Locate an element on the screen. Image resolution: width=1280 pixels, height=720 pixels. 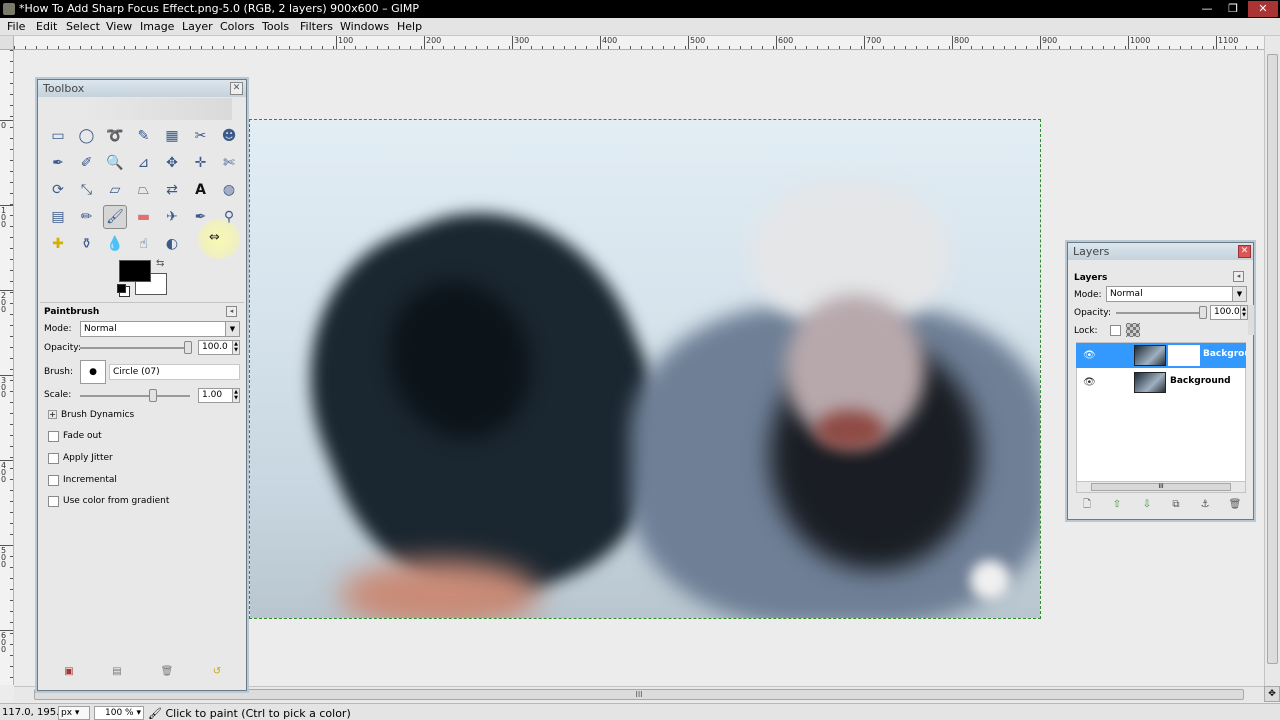
menu-filters: Filters is located at coordinates (316, 26).